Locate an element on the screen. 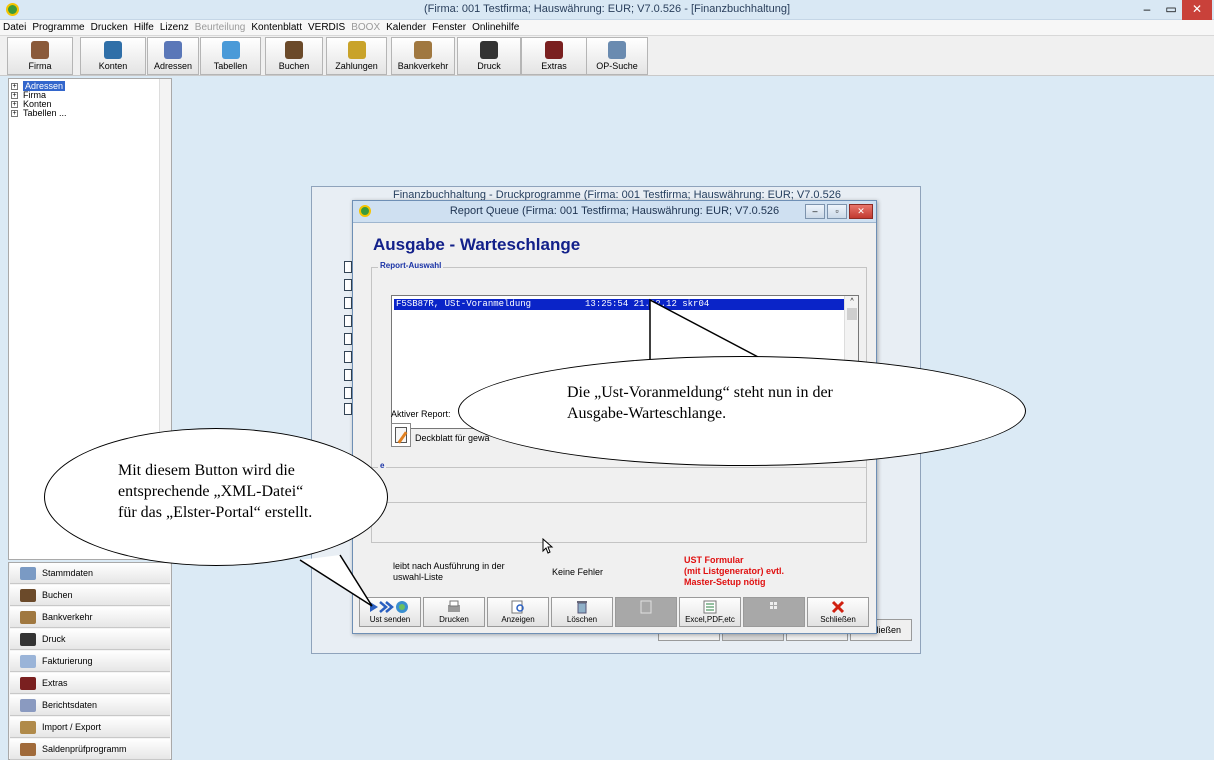 The image size is (1214, 760). error-status: Keine Fehler is located at coordinates (578, 572).